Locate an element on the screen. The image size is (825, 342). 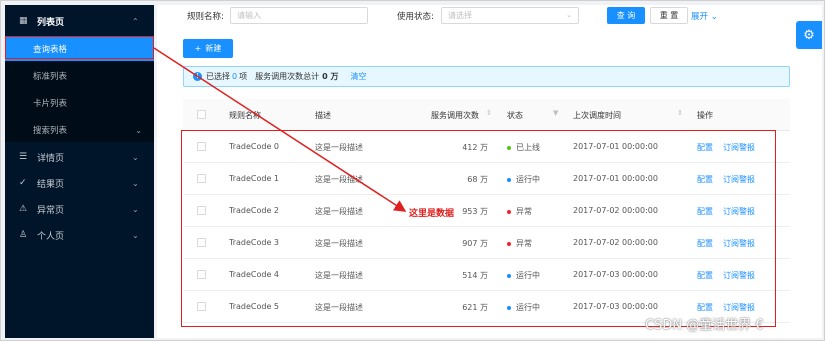
settings-drawer-button: ⚙ is located at coordinates (809, 35).